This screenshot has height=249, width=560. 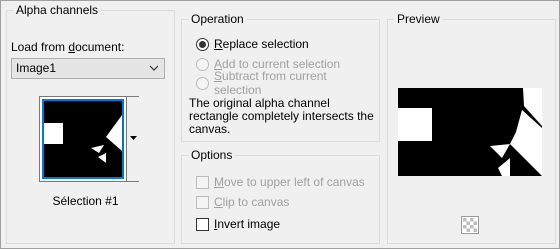 I want to click on chevron-down-icon, so click(x=154, y=68).